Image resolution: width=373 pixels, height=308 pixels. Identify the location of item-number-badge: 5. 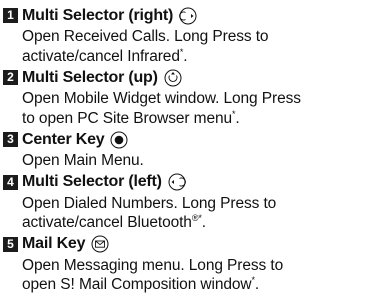
(10, 244).